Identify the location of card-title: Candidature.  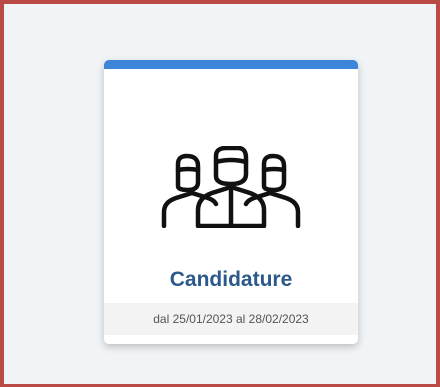
(231, 279).